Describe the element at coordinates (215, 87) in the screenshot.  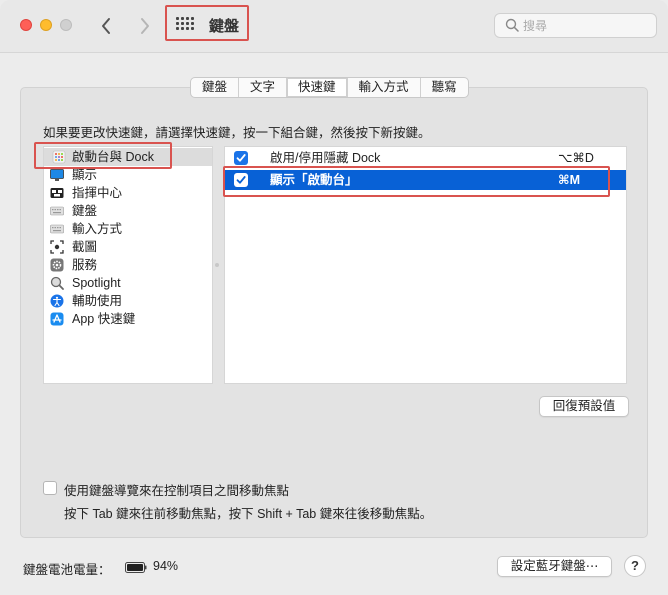
I see `tab-keyboard: 鍵盤` at that location.